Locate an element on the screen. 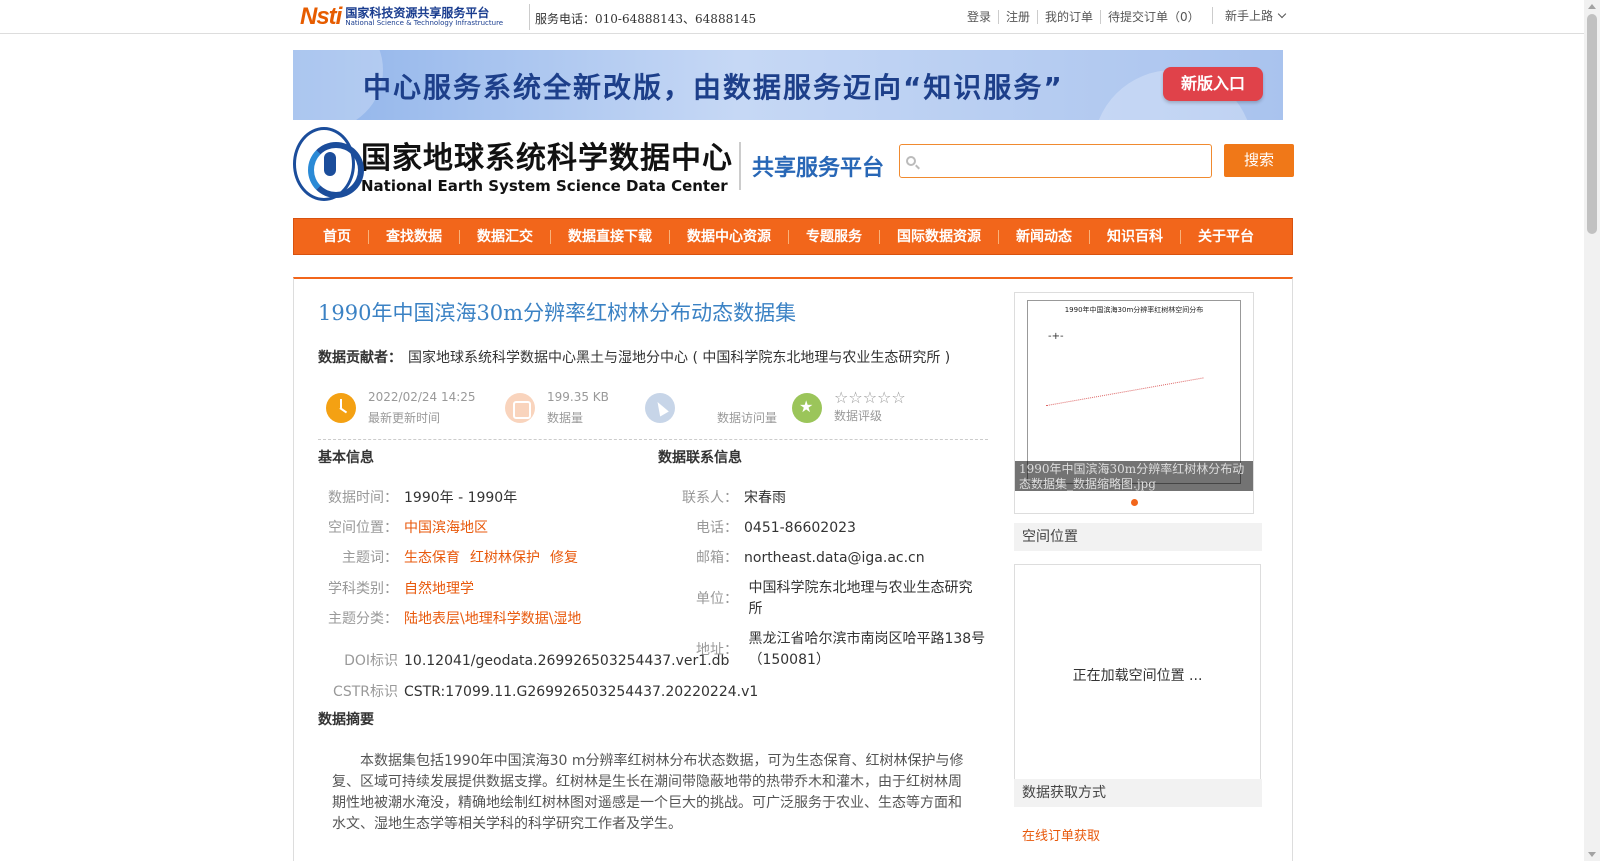  contact-row-address: 地址： 黑龙江省哈尔滨市南岗区哈平路138号 （150081） is located at coordinates (821, 650).